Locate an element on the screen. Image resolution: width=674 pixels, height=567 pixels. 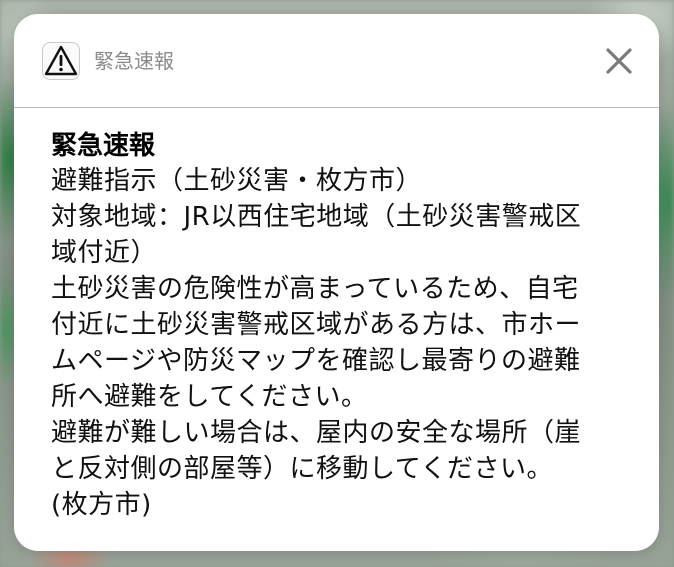
message-line: ムページや防災マップを確認し最寄りの避難 is located at coordinates (316, 361).